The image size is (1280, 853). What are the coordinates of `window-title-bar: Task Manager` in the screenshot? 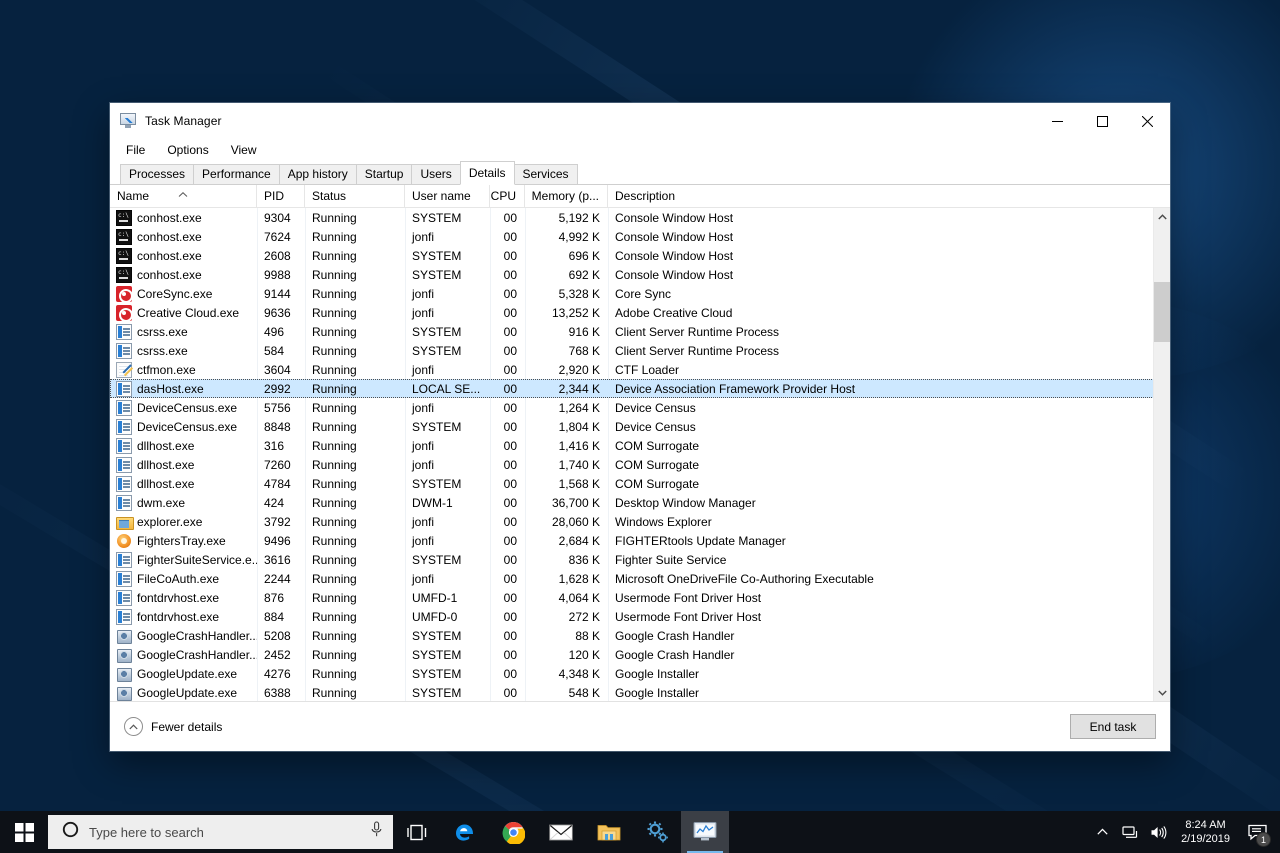 It's located at (640, 121).